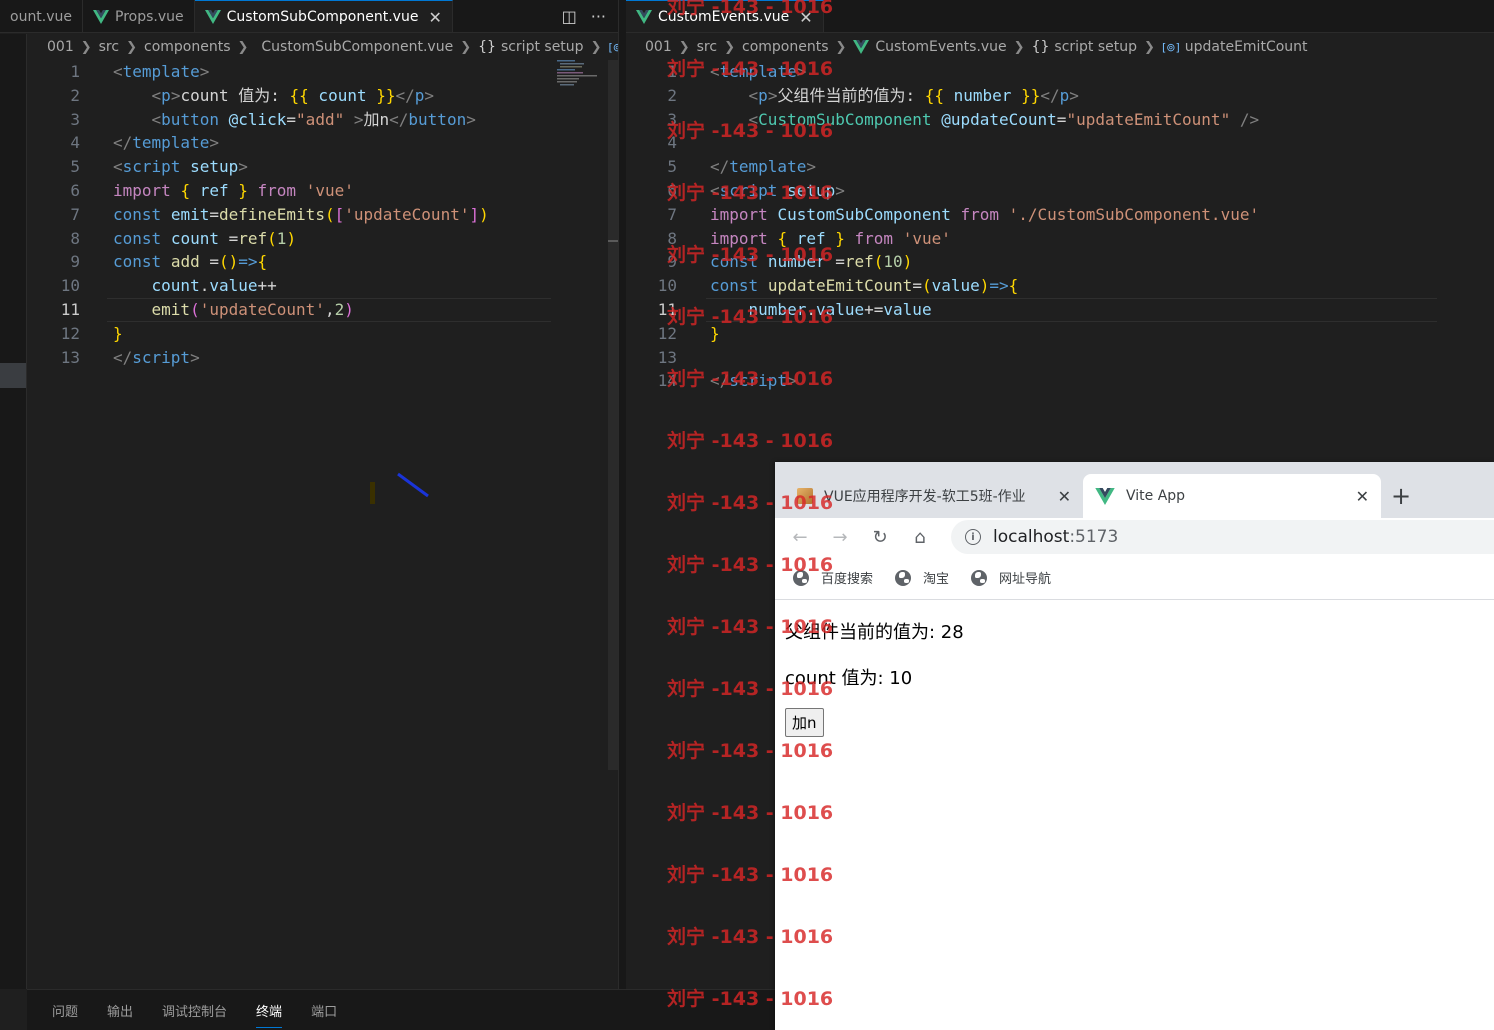 The width and height of the screenshot is (1494, 1030). Describe the element at coordinates (137, 238) in the screenshot. I see `code-token: const` at that location.